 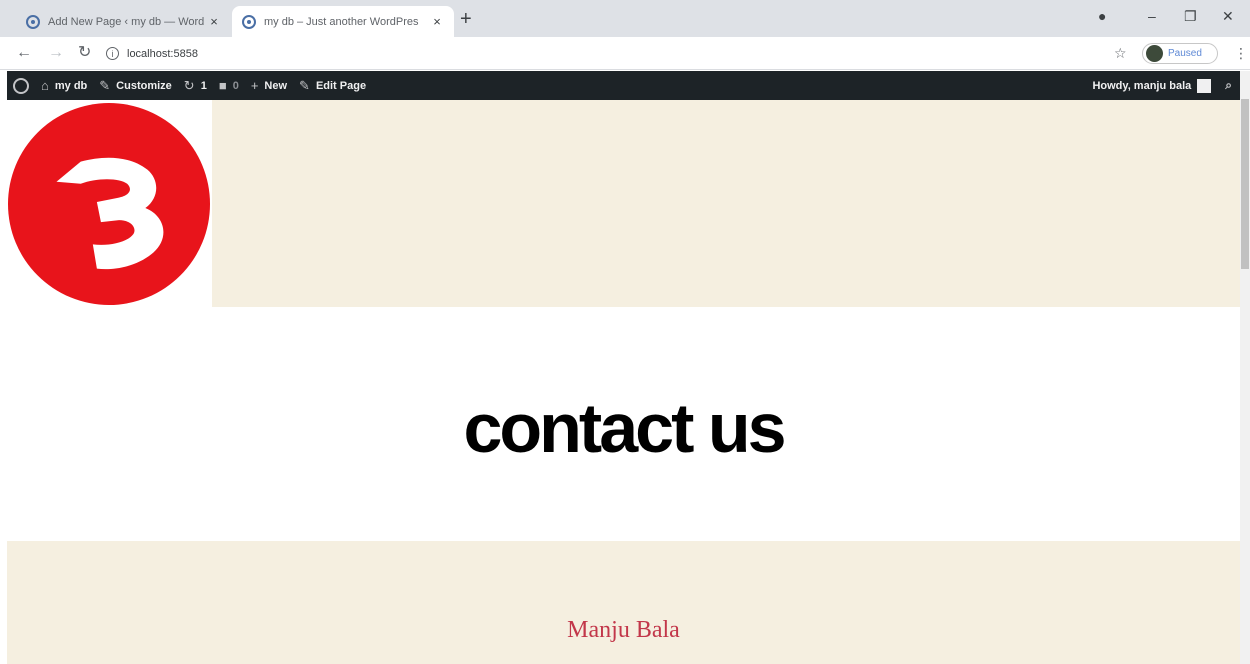 What do you see at coordinates (466, 19) in the screenshot?
I see `new-tab-button: +` at bounding box center [466, 19].